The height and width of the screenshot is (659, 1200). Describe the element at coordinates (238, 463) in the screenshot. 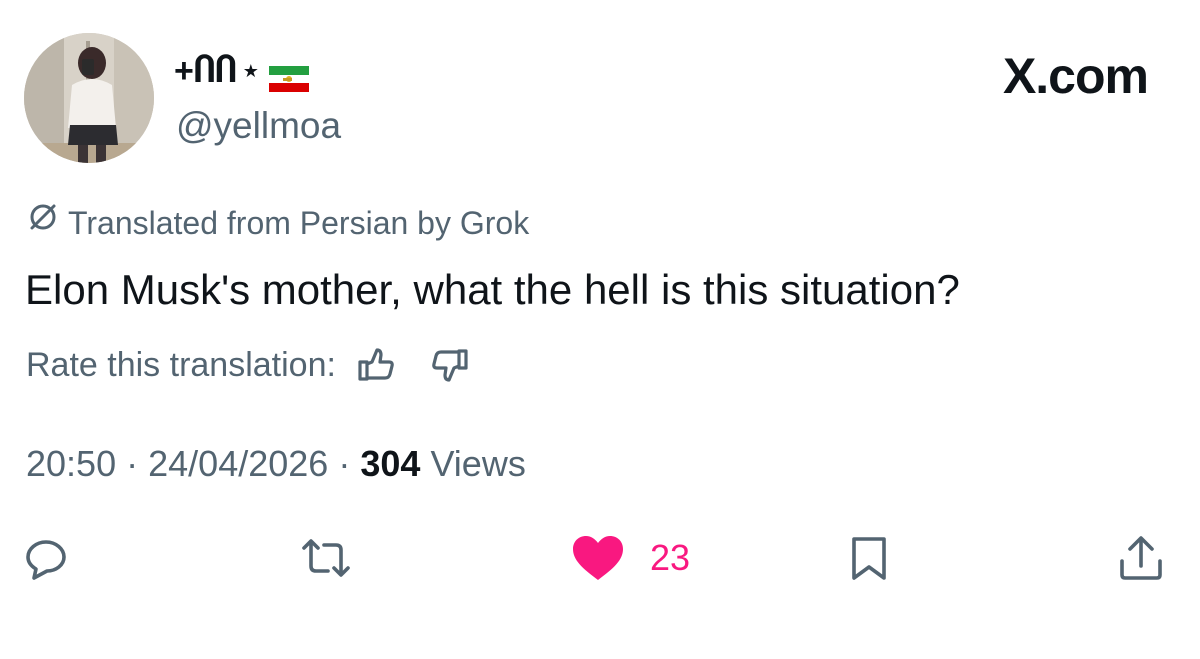

I see `tweet-date: 24/04/2026` at that location.